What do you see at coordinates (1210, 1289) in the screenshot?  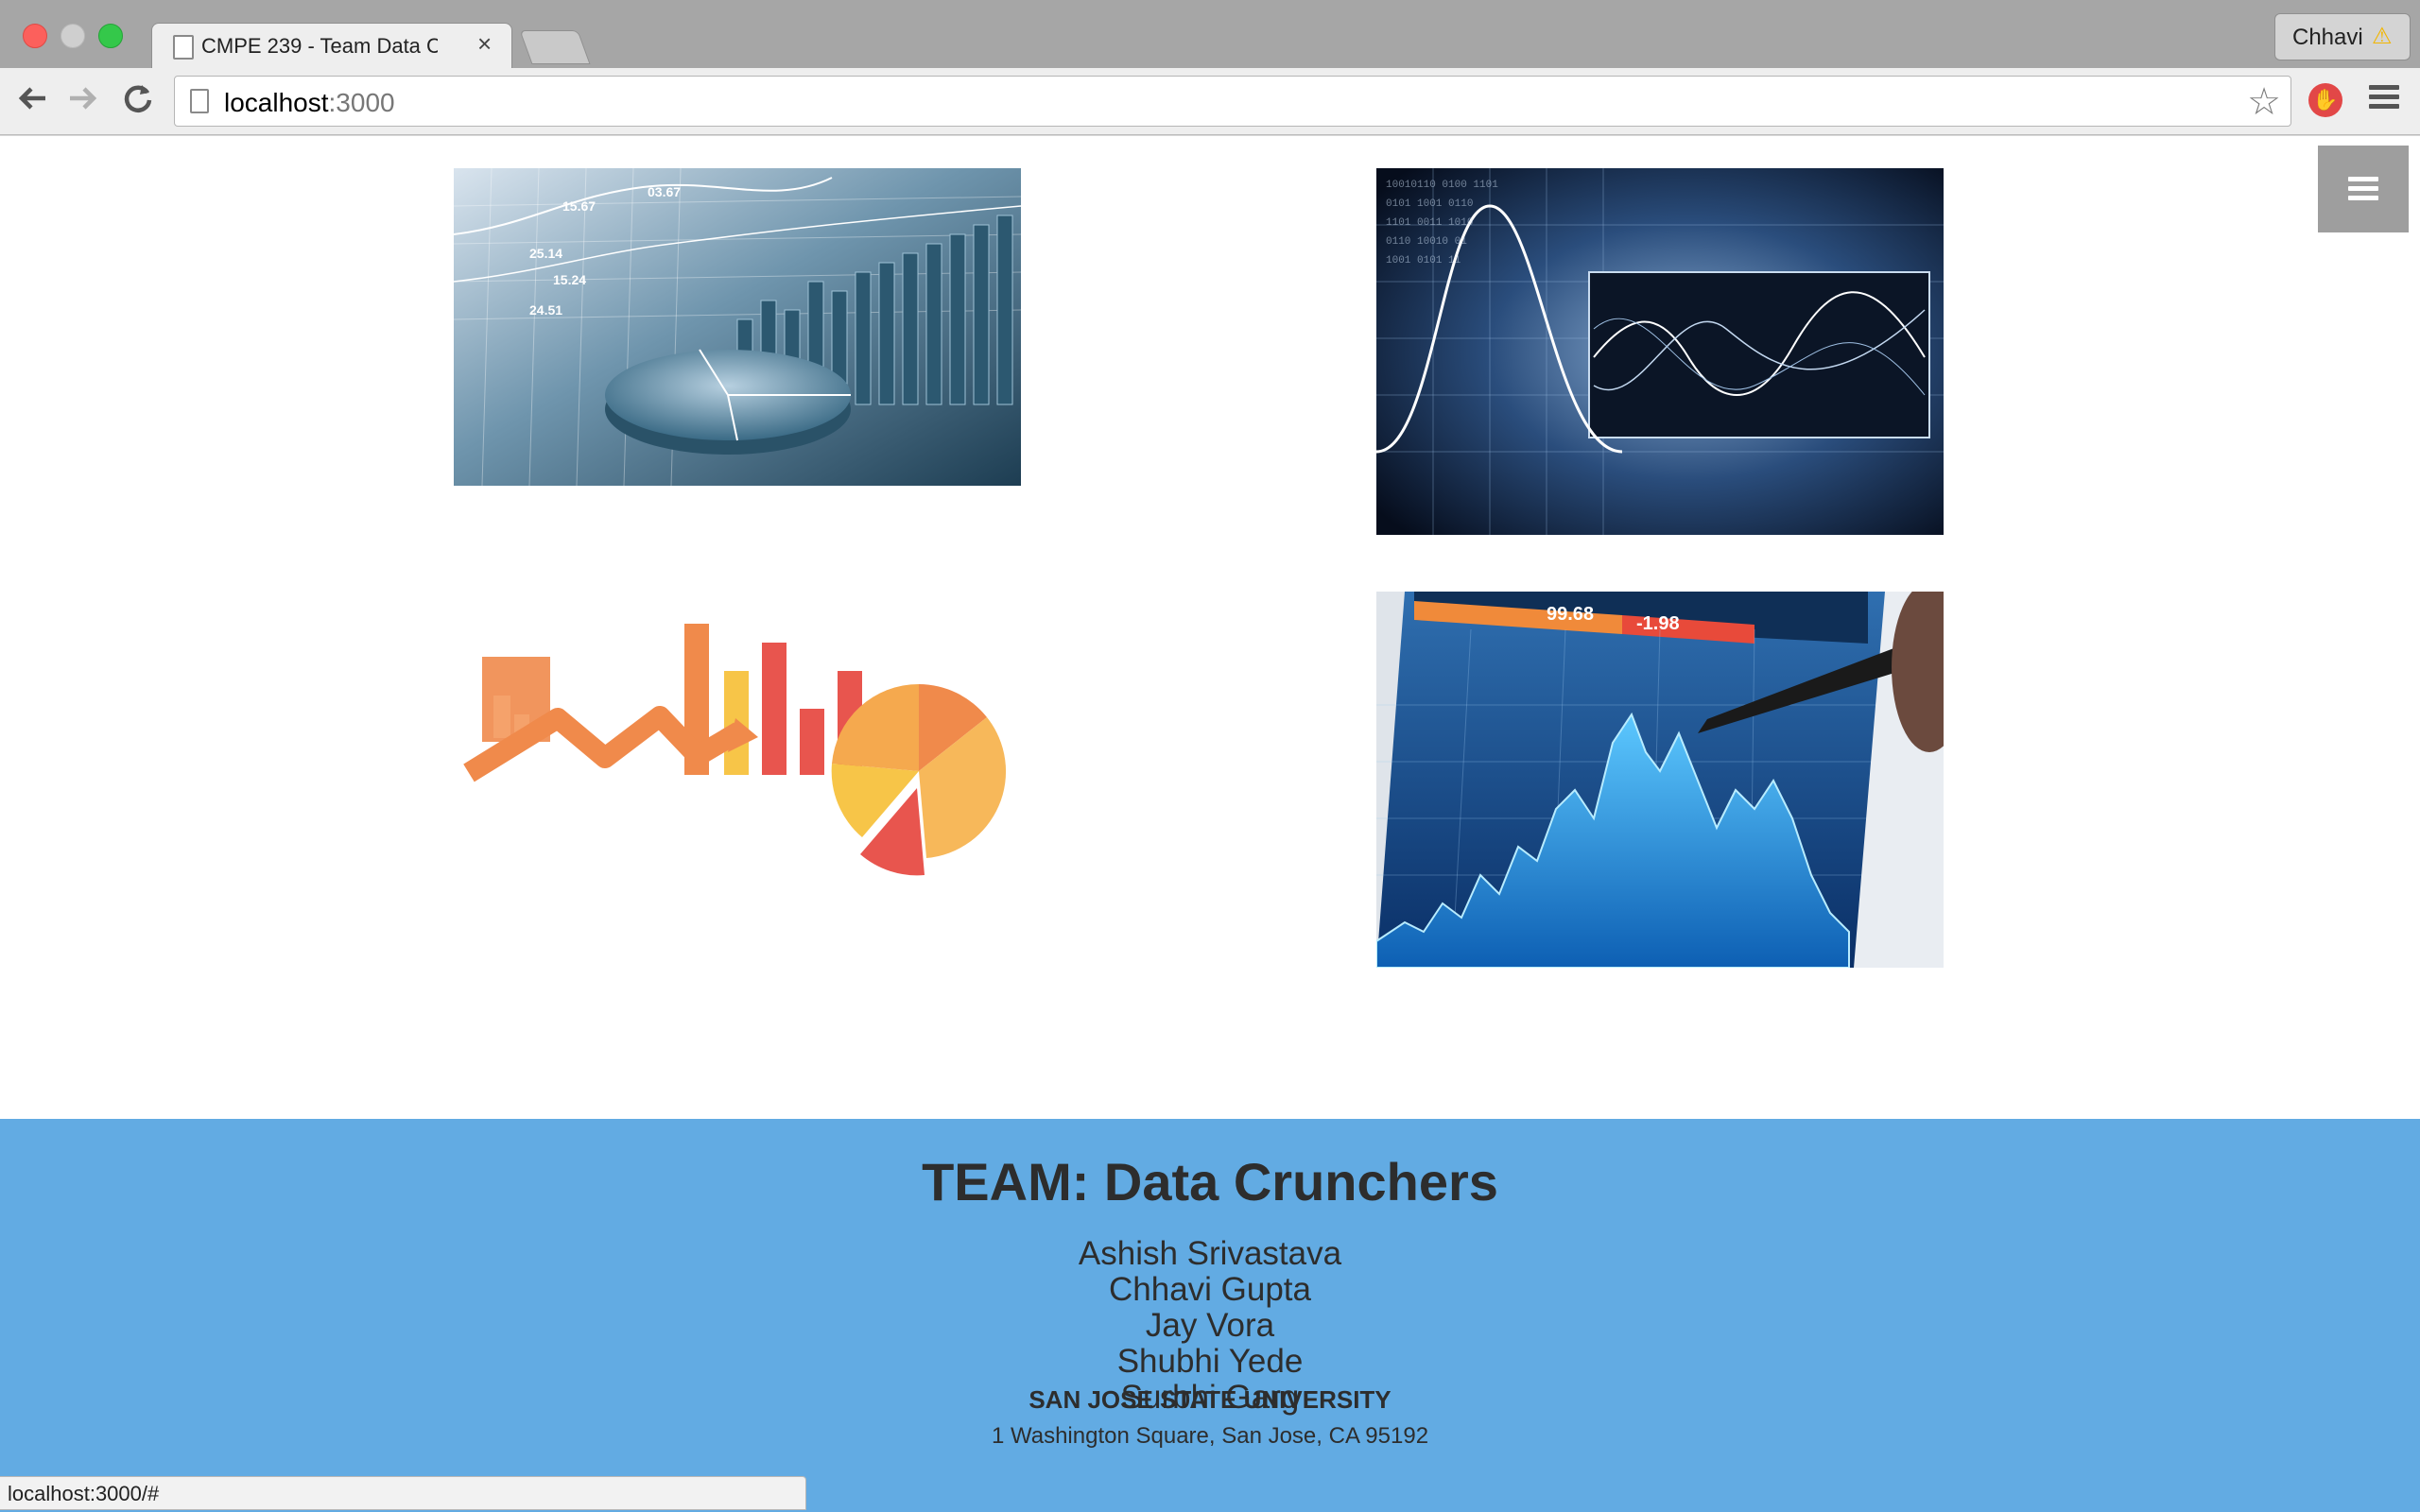 I see `team-member: Chhavi Gupta` at bounding box center [1210, 1289].